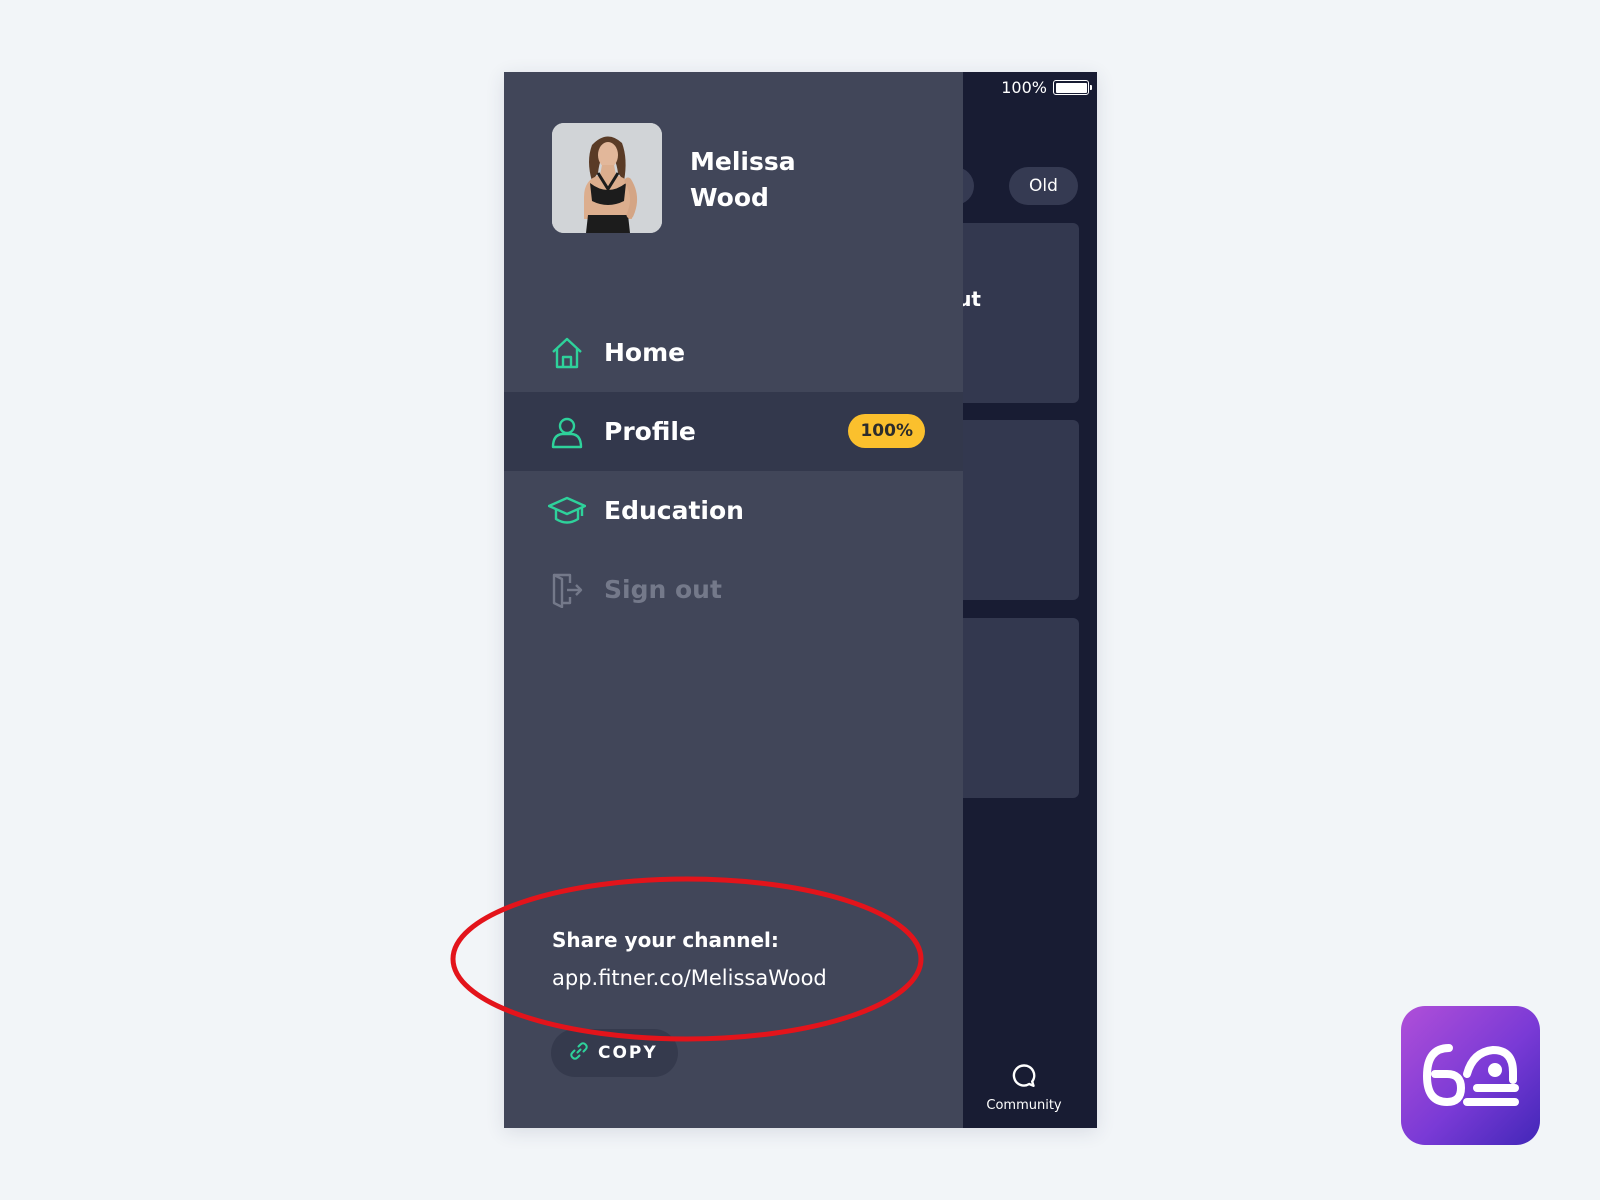 The image size is (1600, 1200). What do you see at coordinates (650, 431) in the screenshot?
I see `menu-label-profile: Profile` at bounding box center [650, 431].